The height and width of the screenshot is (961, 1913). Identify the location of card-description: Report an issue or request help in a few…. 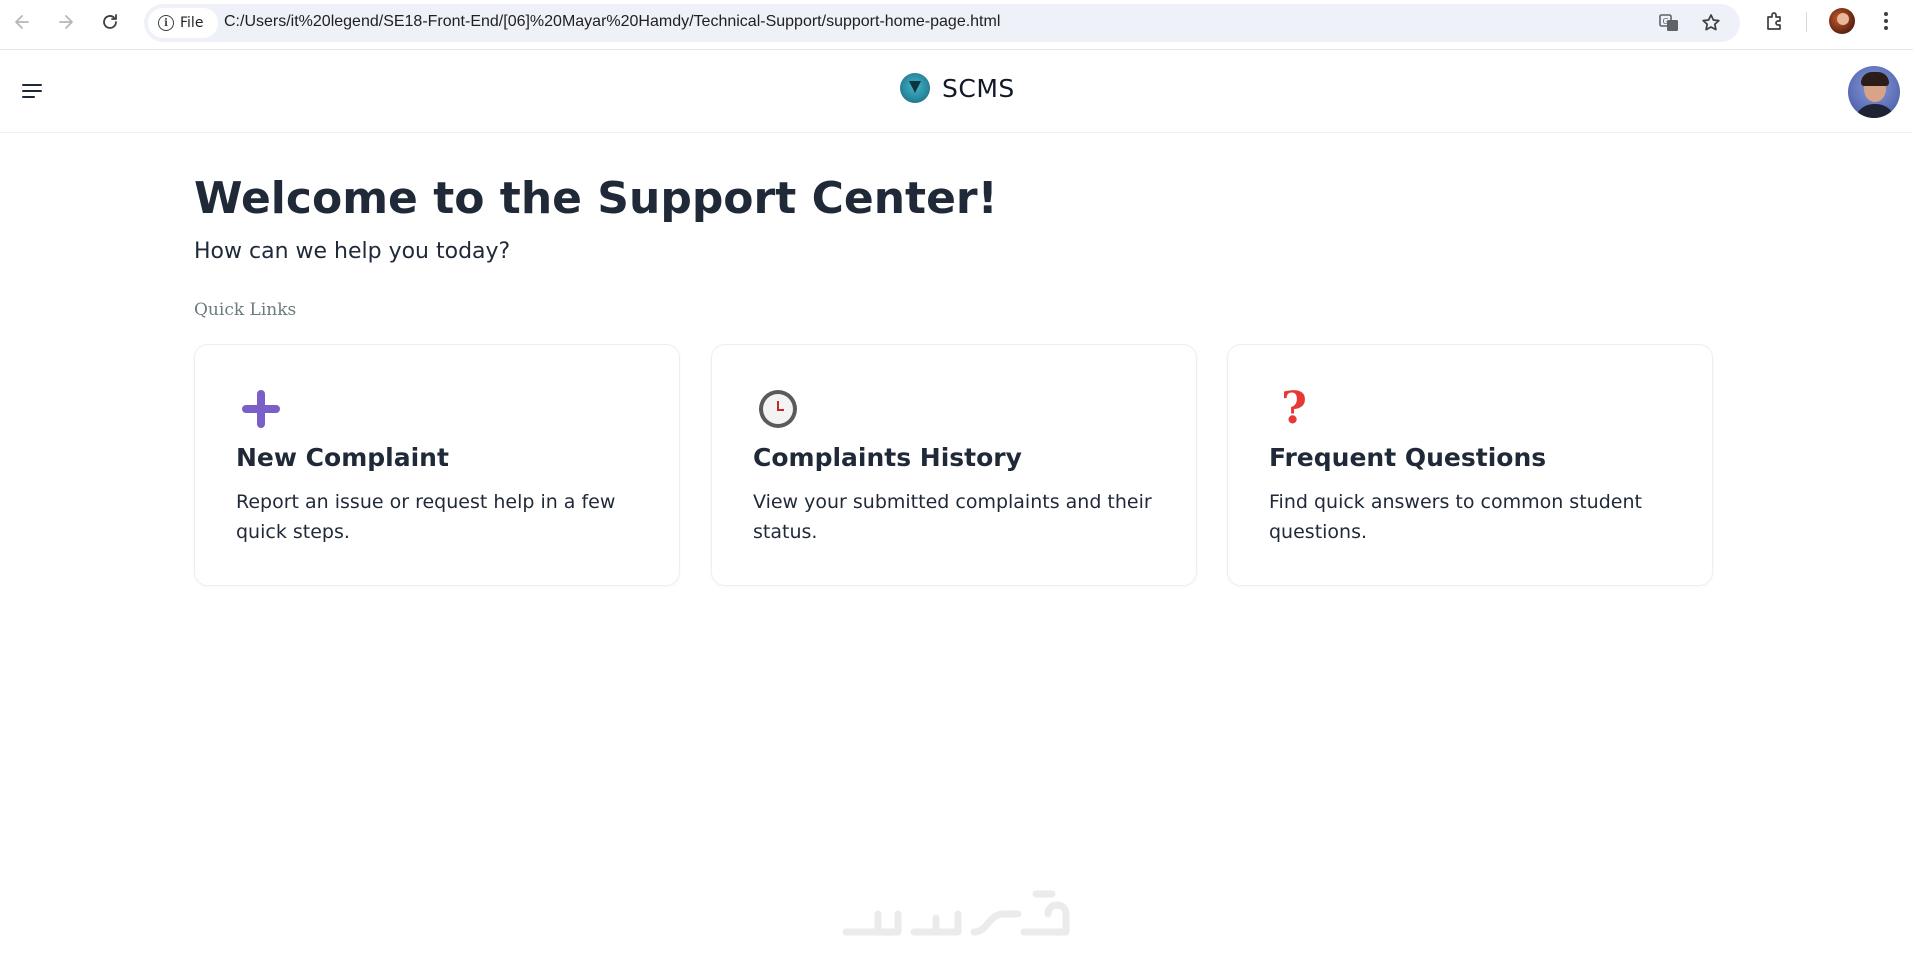
(426, 517).